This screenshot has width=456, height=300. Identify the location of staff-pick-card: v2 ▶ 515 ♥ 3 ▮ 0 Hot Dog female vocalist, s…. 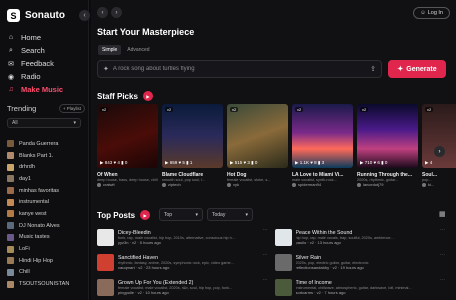
(257, 149).